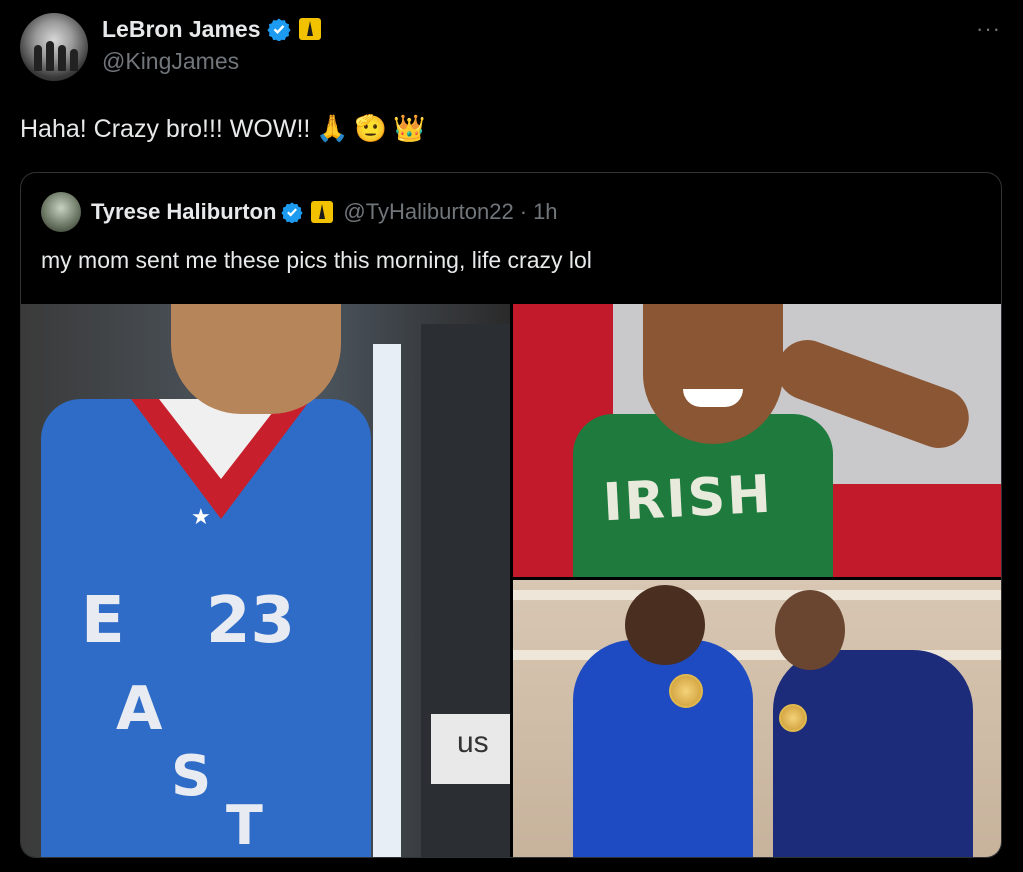 The width and height of the screenshot is (1023, 872). What do you see at coordinates (663, 748) in the screenshot?
I see `player-one` at bounding box center [663, 748].